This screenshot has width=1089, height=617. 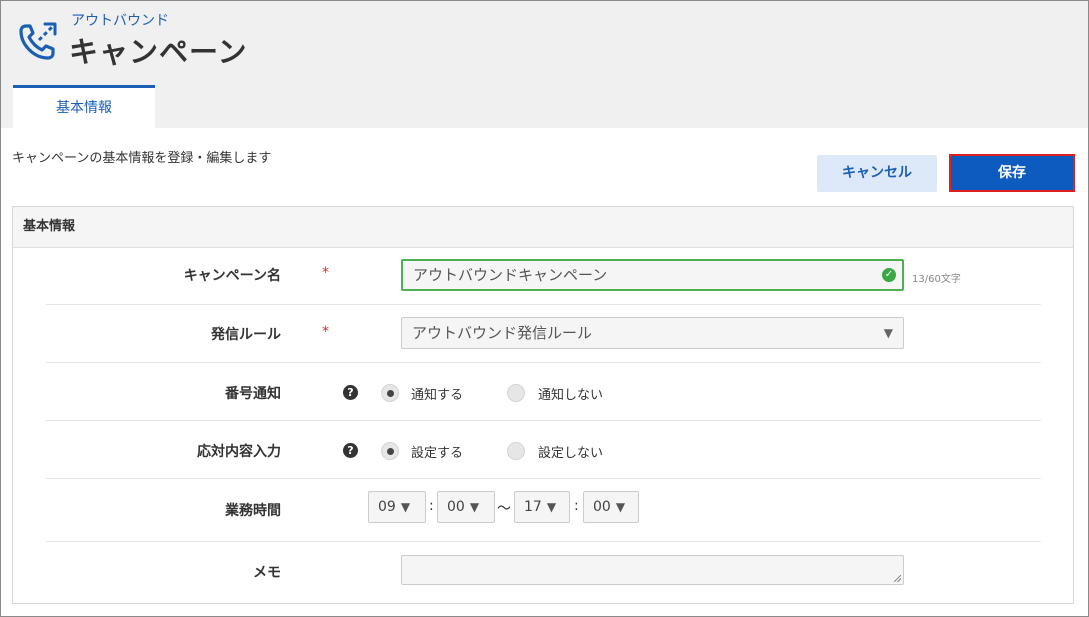 I want to click on row-memo: メモ, so click(x=543, y=572).